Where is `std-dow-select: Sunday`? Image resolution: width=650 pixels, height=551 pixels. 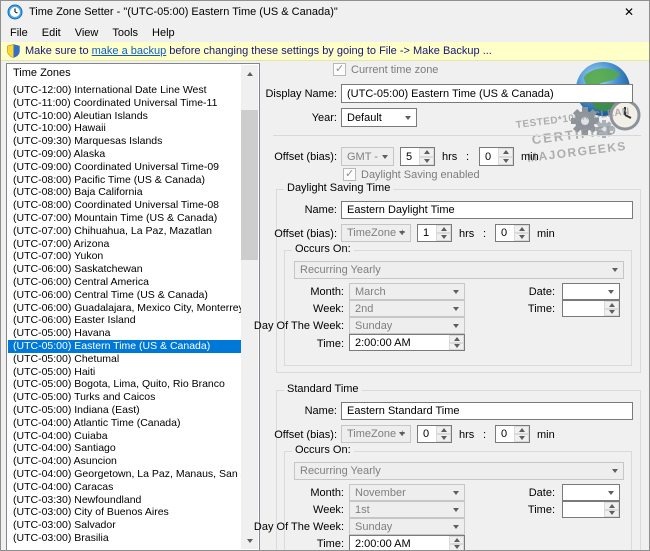 std-dow-select: Sunday is located at coordinates (407, 526).